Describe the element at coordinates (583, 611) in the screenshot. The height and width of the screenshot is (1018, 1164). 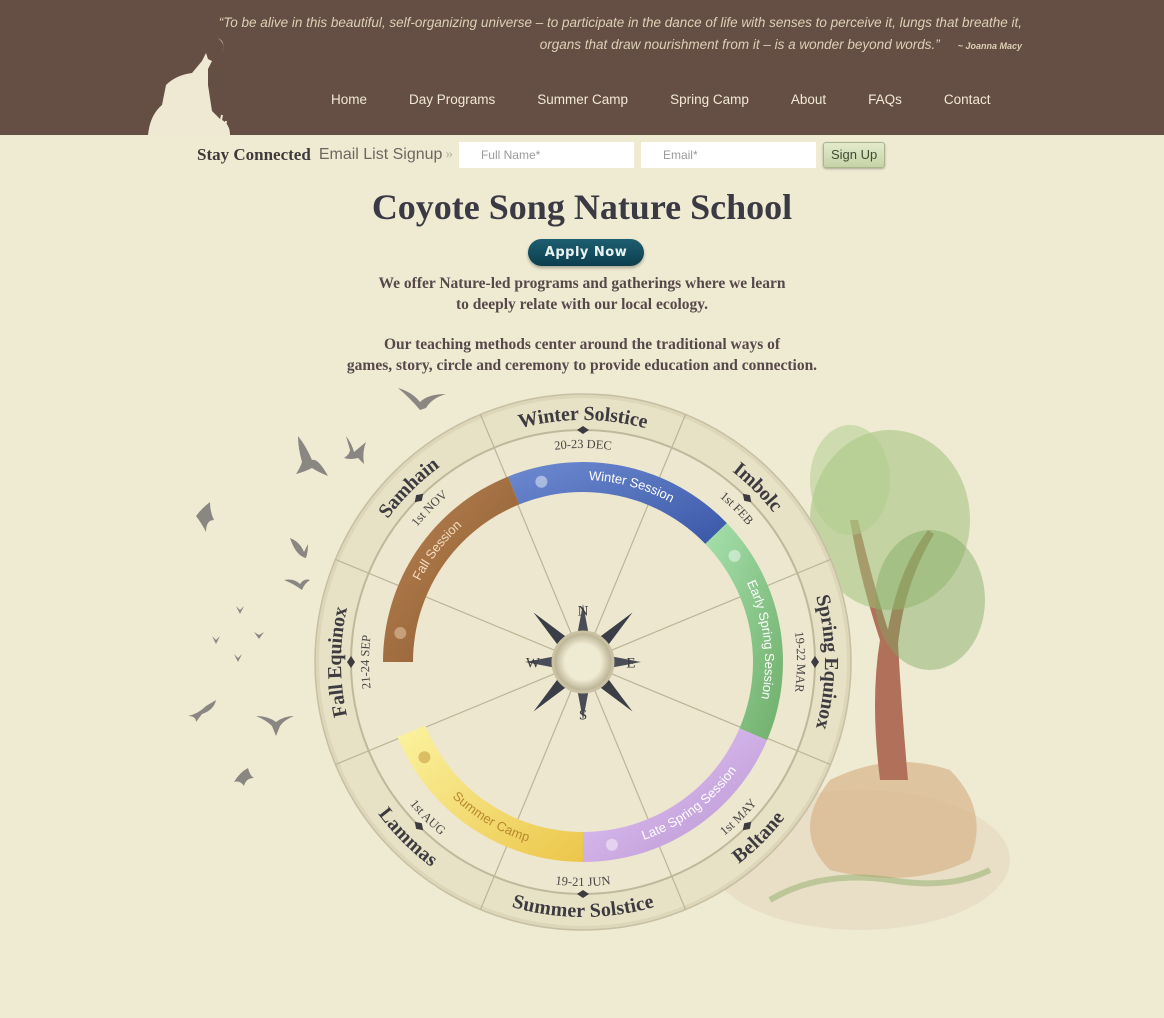
I see `compass-letter-n: N` at that location.